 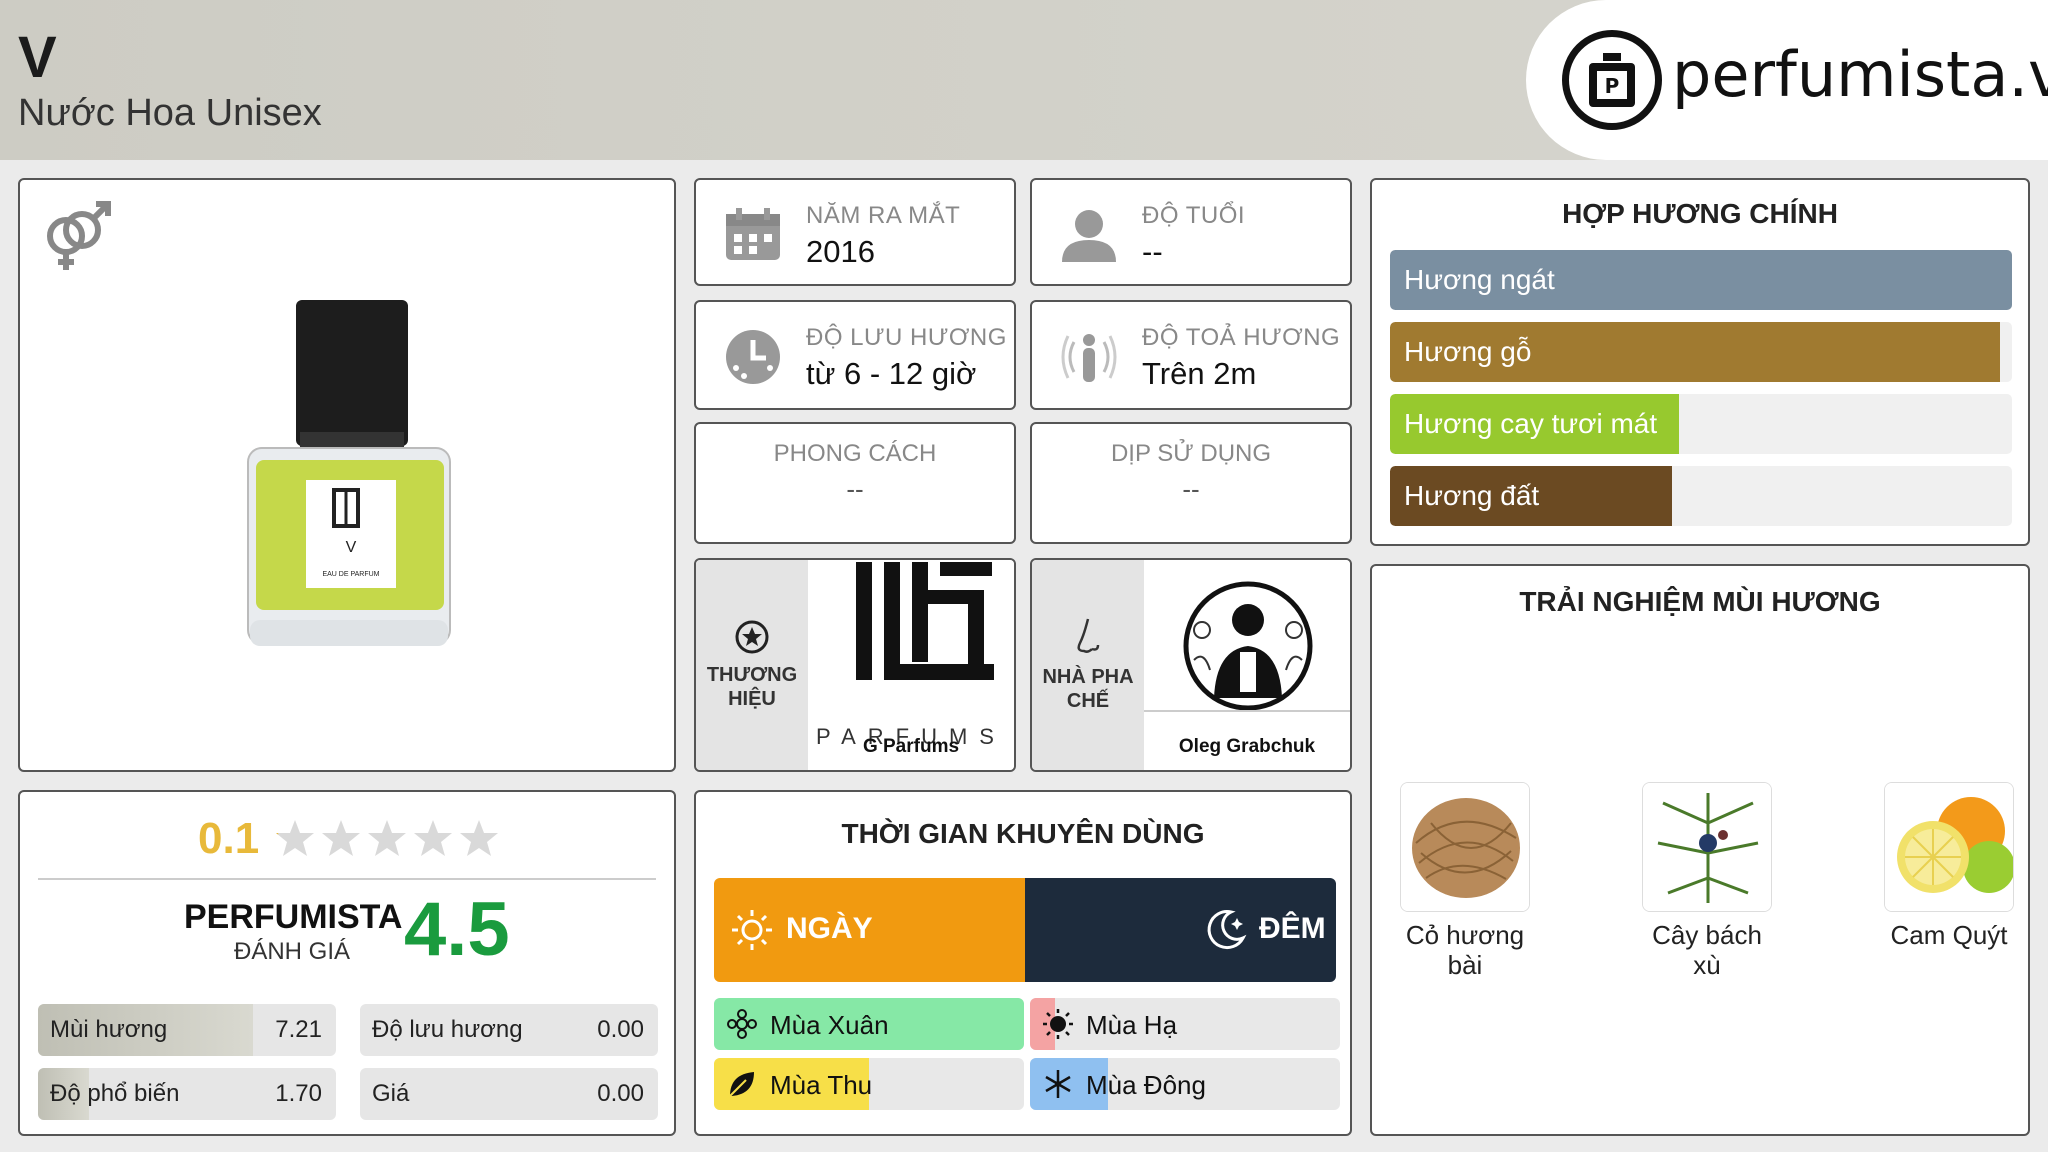 What do you see at coordinates (1949, 866) in the screenshot?
I see `note-citrus: Cam Quýt` at bounding box center [1949, 866].